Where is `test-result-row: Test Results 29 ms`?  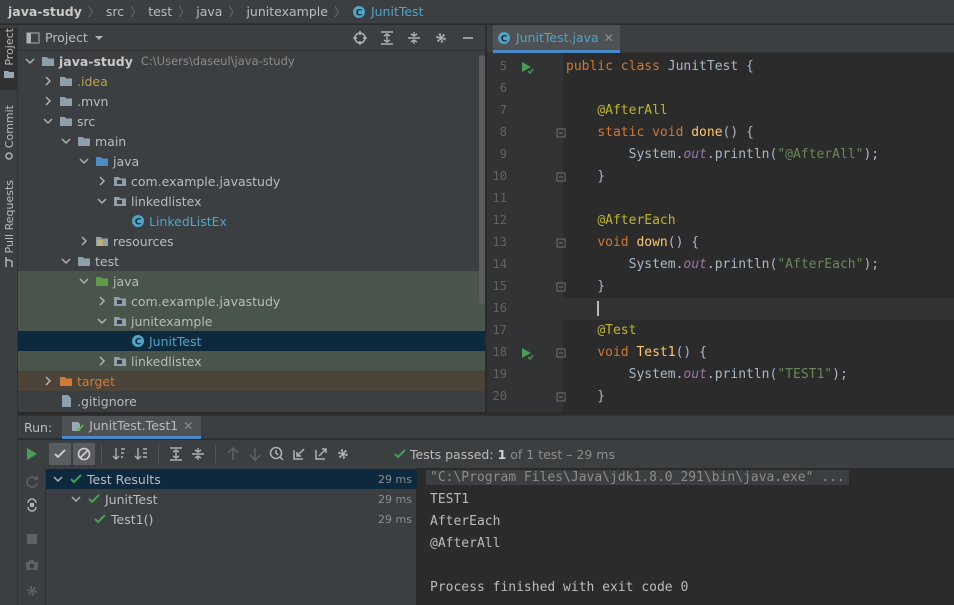
test-result-row: Test Results 29 ms is located at coordinates (231, 479).